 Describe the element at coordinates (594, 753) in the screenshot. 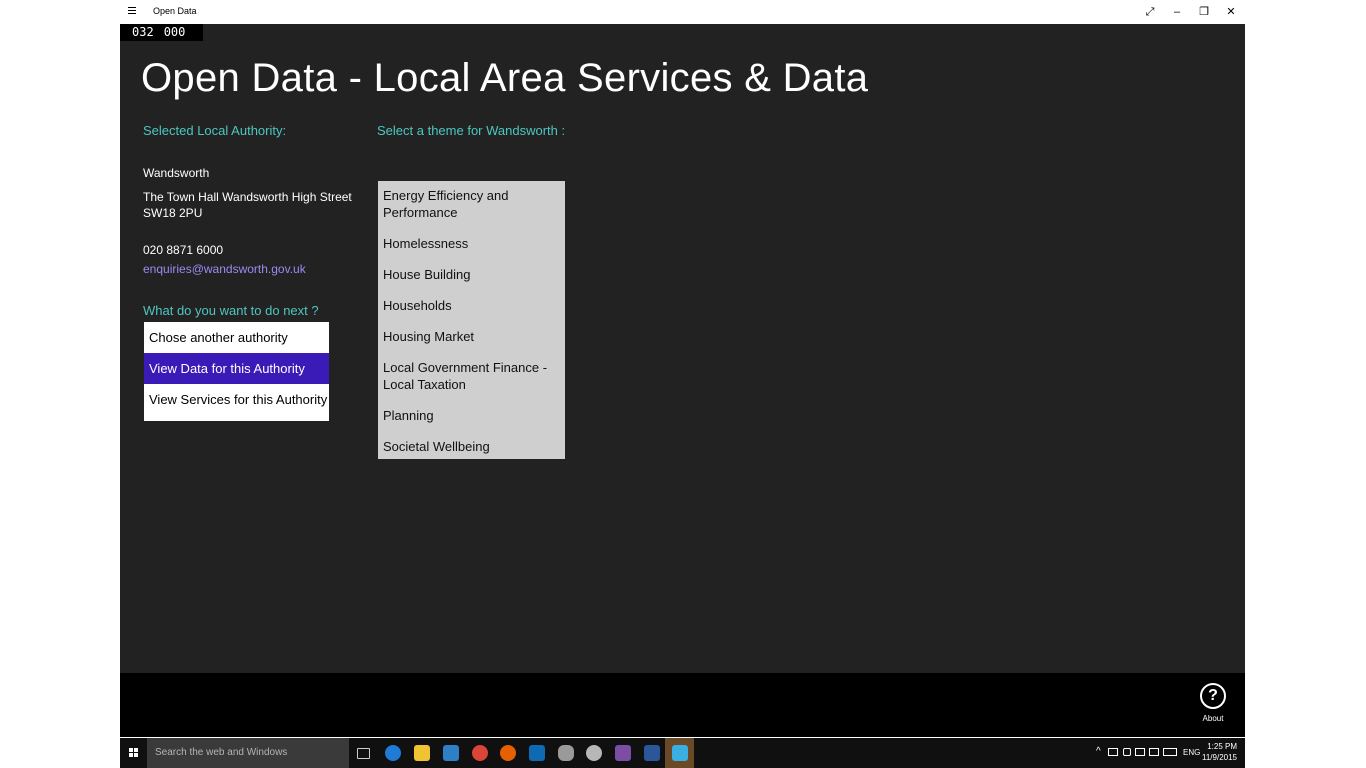

I see `tool-icon` at that location.